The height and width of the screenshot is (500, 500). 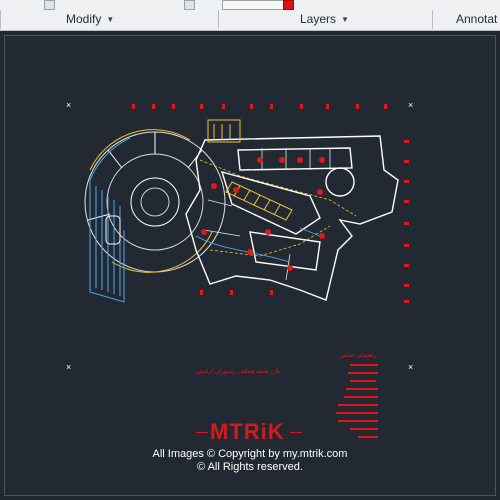 What do you see at coordinates (267, 214) in the screenshot?
I see `interior-partitions` at bounding box center [267, 214].